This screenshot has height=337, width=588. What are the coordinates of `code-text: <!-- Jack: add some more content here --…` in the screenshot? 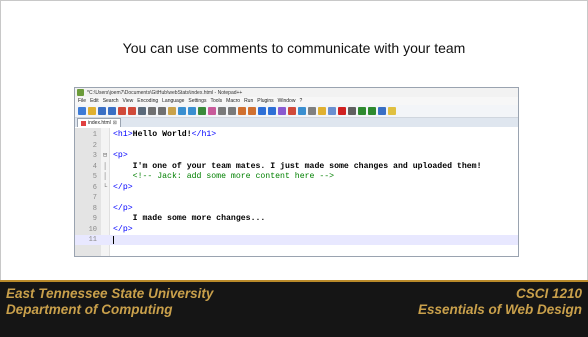 It's located at (223, 177).